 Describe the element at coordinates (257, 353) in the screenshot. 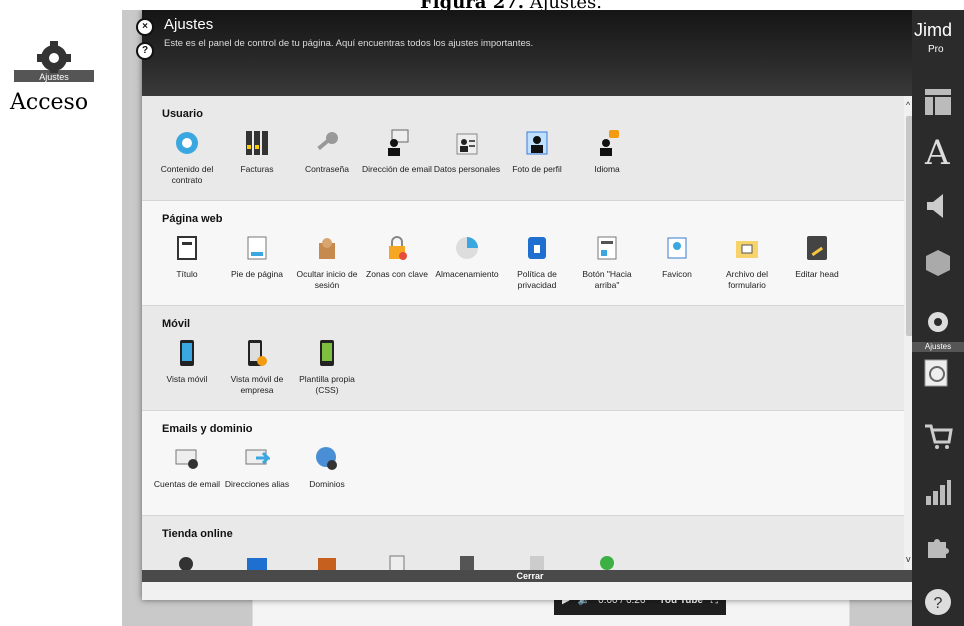

I see `mobile-business-icon` at that location.